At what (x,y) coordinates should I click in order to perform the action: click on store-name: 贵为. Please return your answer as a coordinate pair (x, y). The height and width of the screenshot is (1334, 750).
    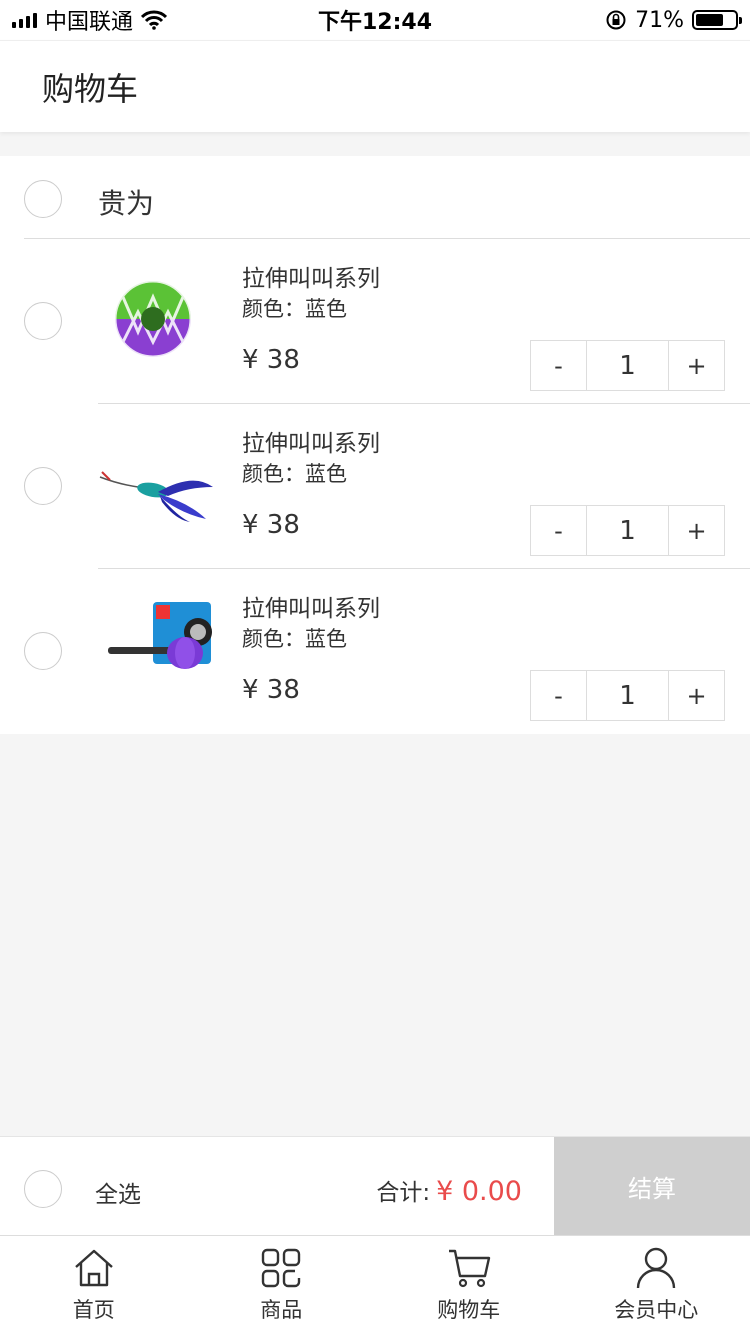
    Looking at the image, I should click on (126, 203).